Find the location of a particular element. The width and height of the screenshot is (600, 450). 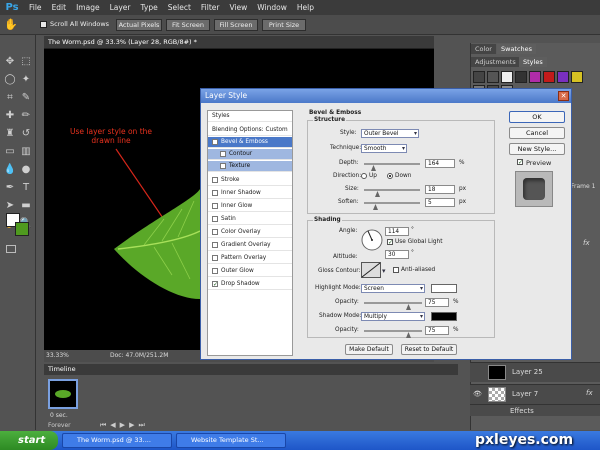

style-item-inner-glow: Inner Glow is located at coordinates (250, 206).